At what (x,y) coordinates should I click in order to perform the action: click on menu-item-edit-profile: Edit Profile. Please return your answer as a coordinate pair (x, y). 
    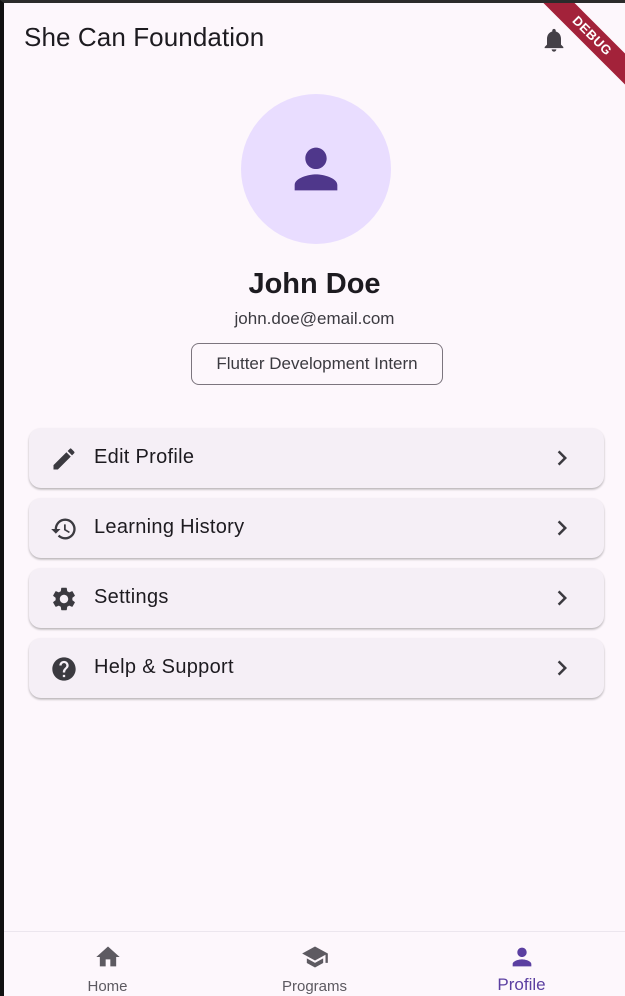
    Looking at the image, I should click on (316, 458).